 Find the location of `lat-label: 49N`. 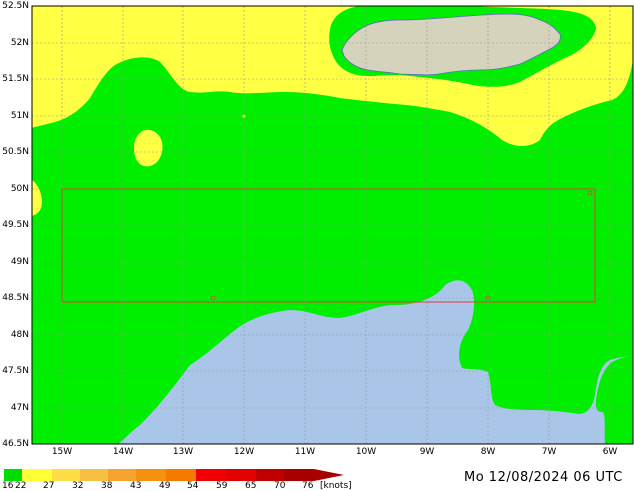

lat-label: 49N is located at coordinates (19, 262).